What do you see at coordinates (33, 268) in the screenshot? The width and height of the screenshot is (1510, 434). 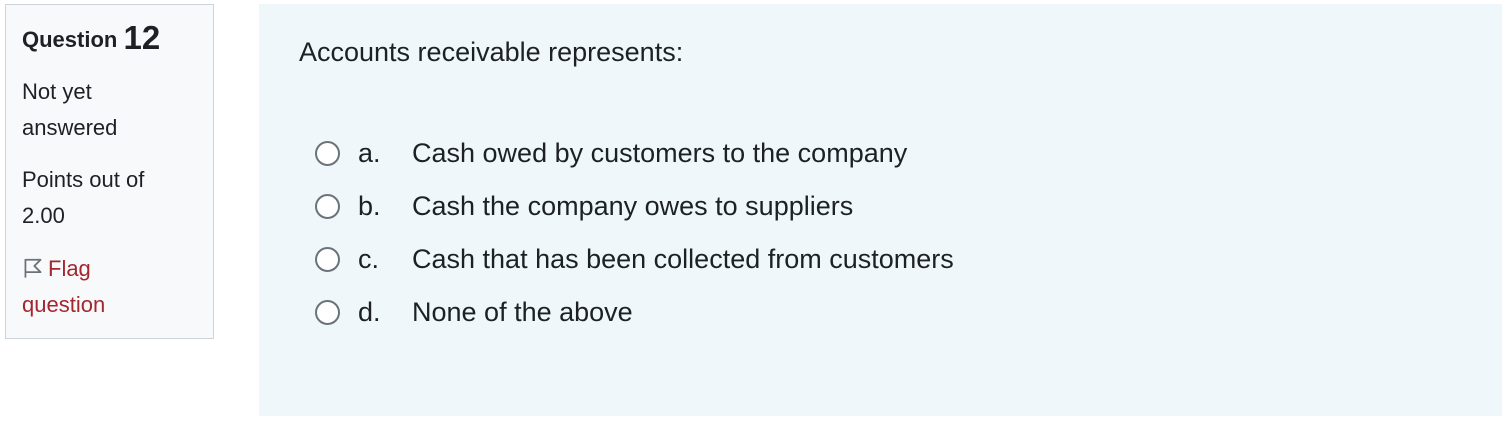 I see `flag-icon` at bounding box center [33, 268].